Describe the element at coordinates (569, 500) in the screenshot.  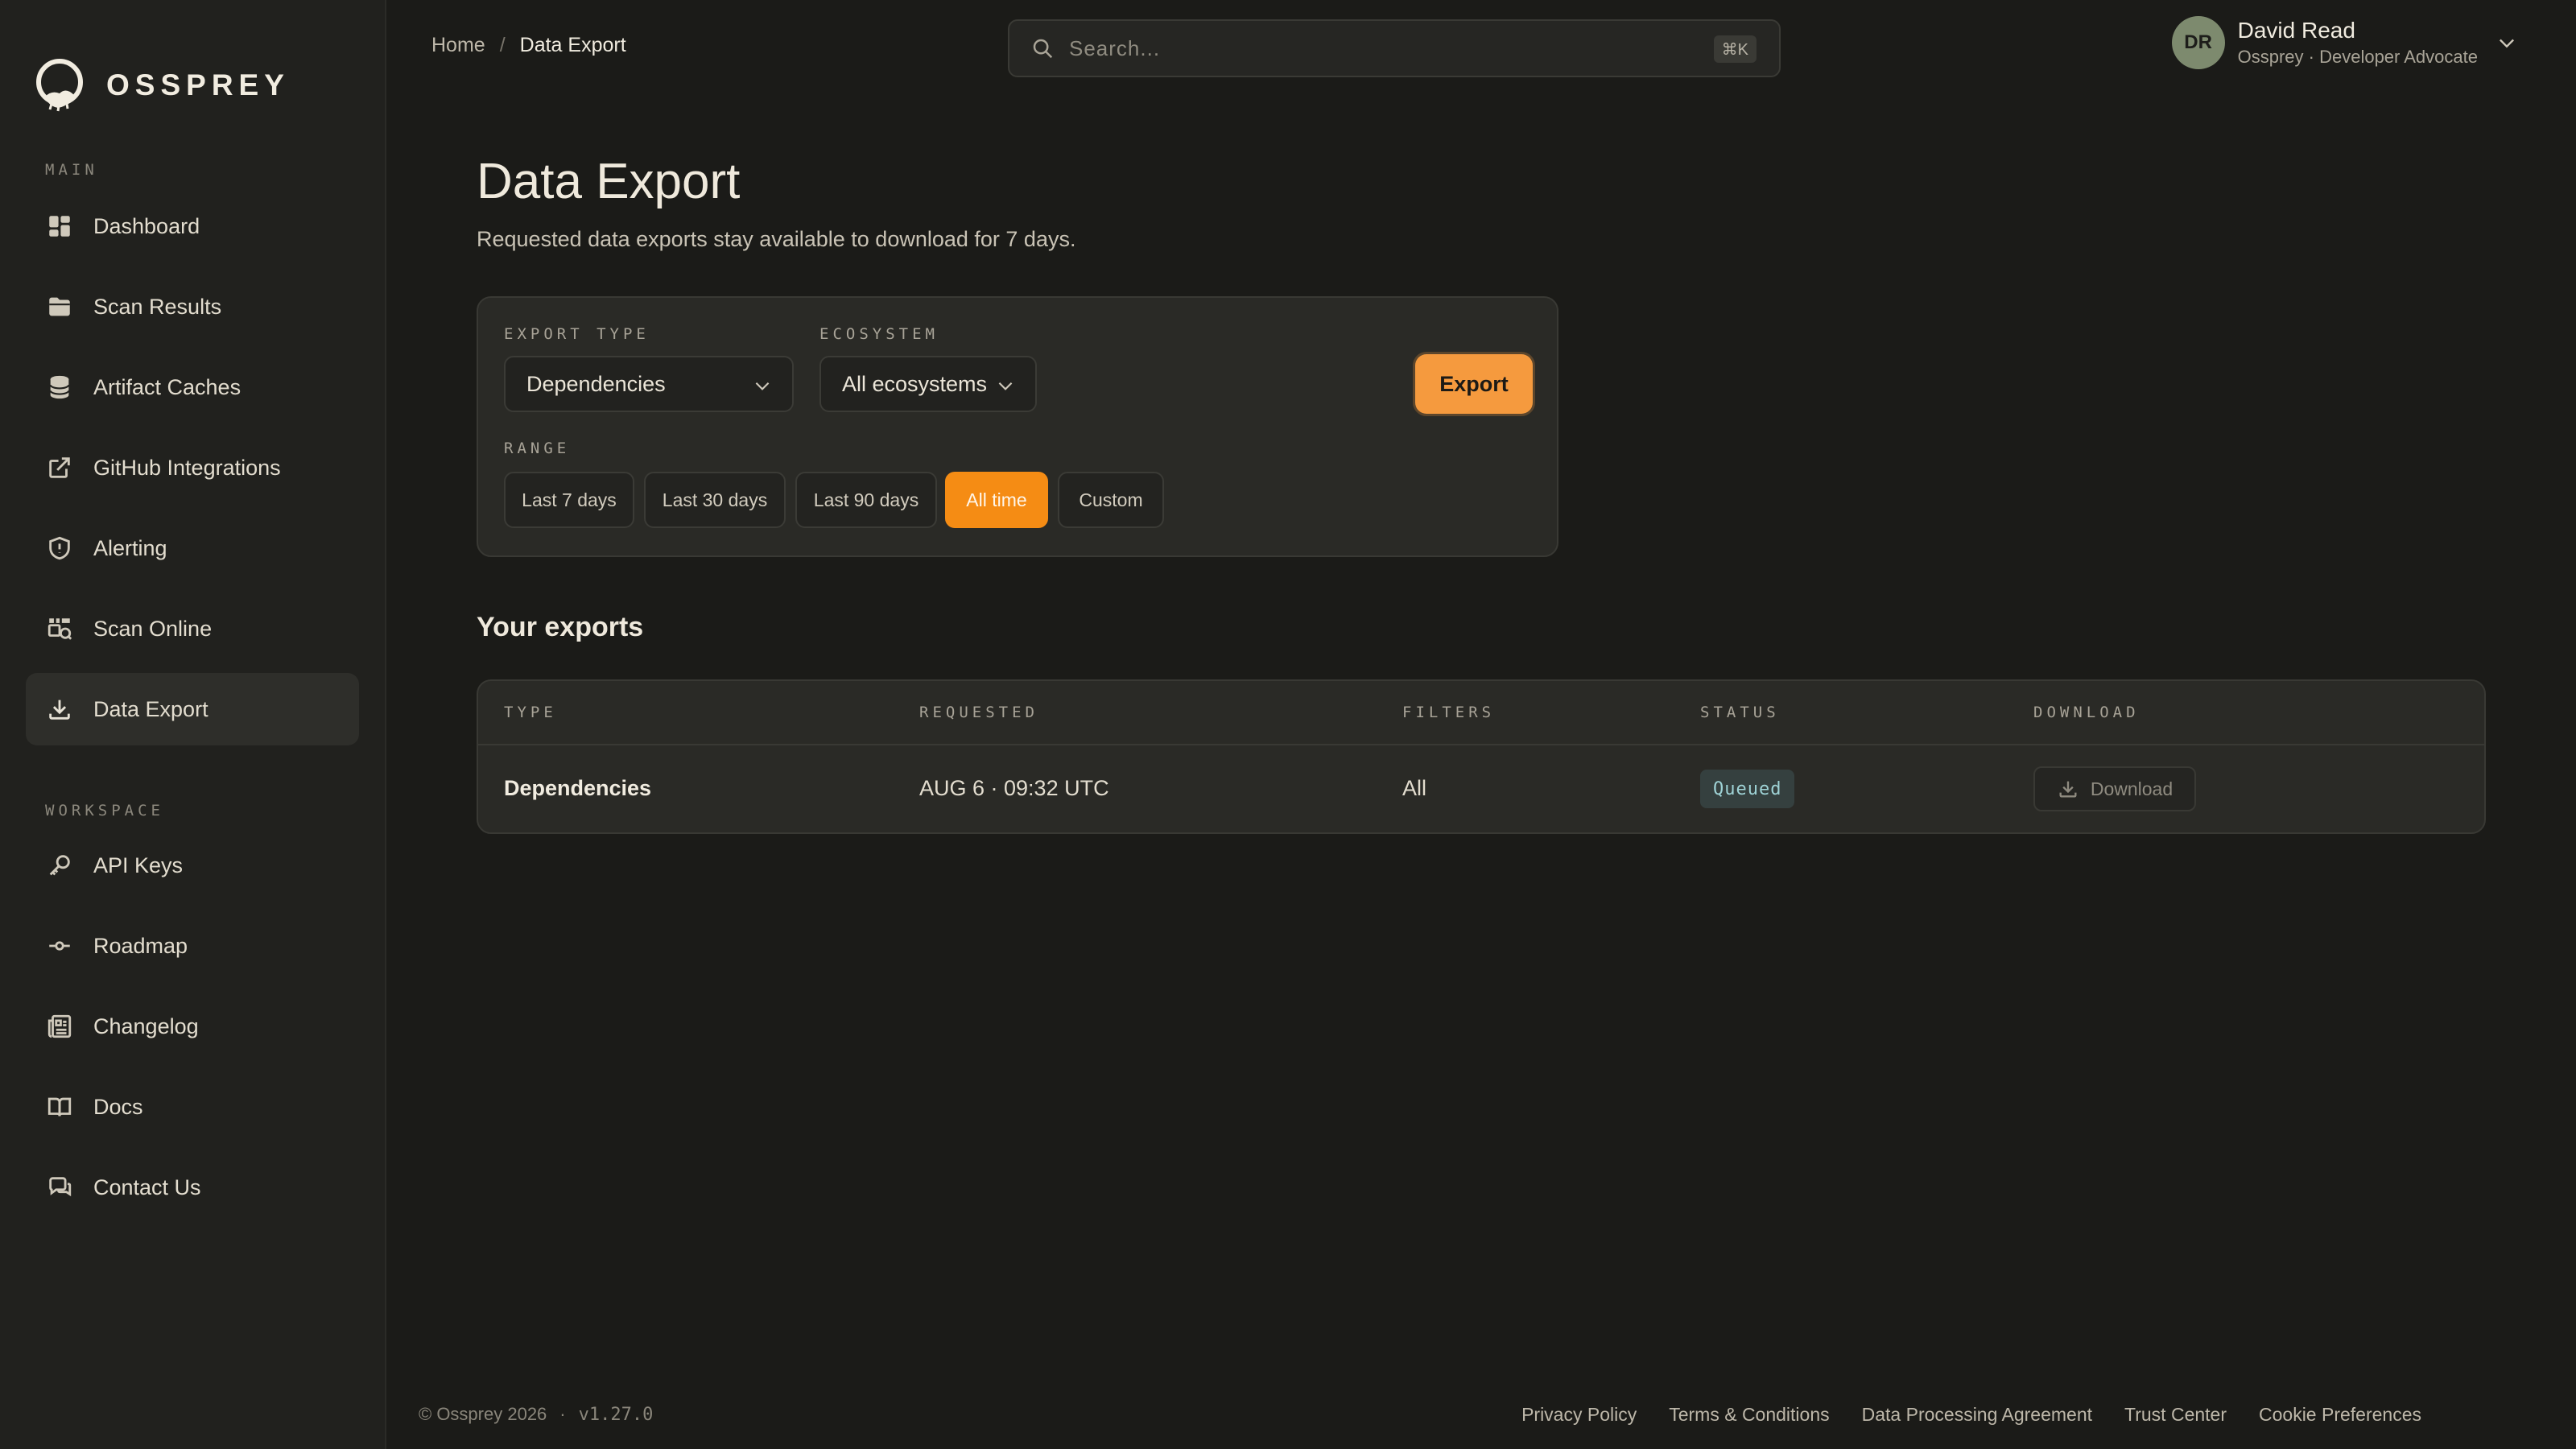
I see `range-last-7-days: Last 7 days` at that location.